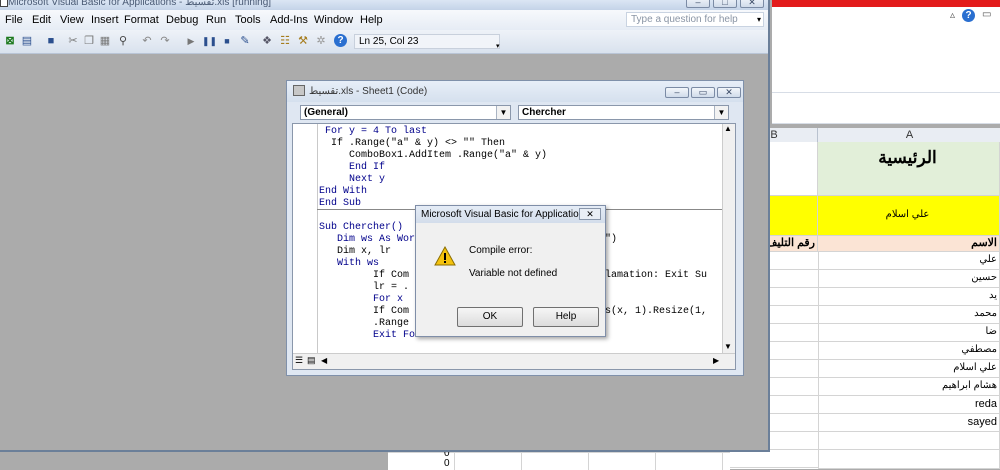 The width and height of the screenshot is (1000, 470). Describe the element at coordinates (89, 41) in the screenshot. I see `copy-icon: ❐` at that location.